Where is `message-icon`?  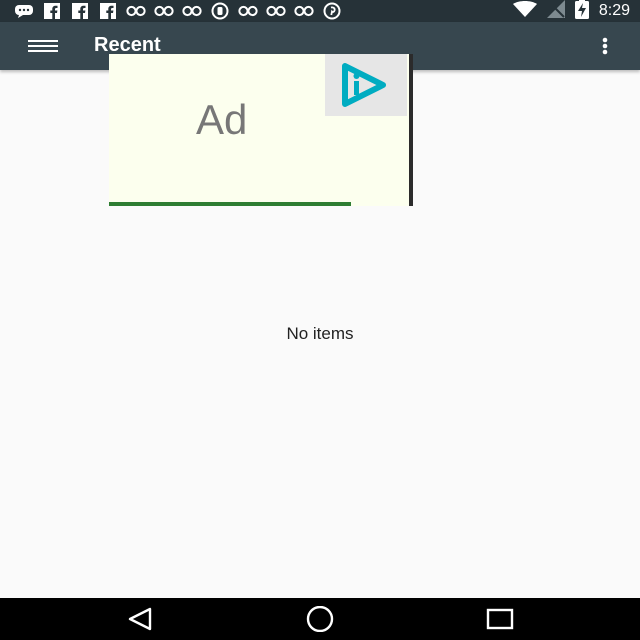
message-icon is located at coordinates (24, 11).